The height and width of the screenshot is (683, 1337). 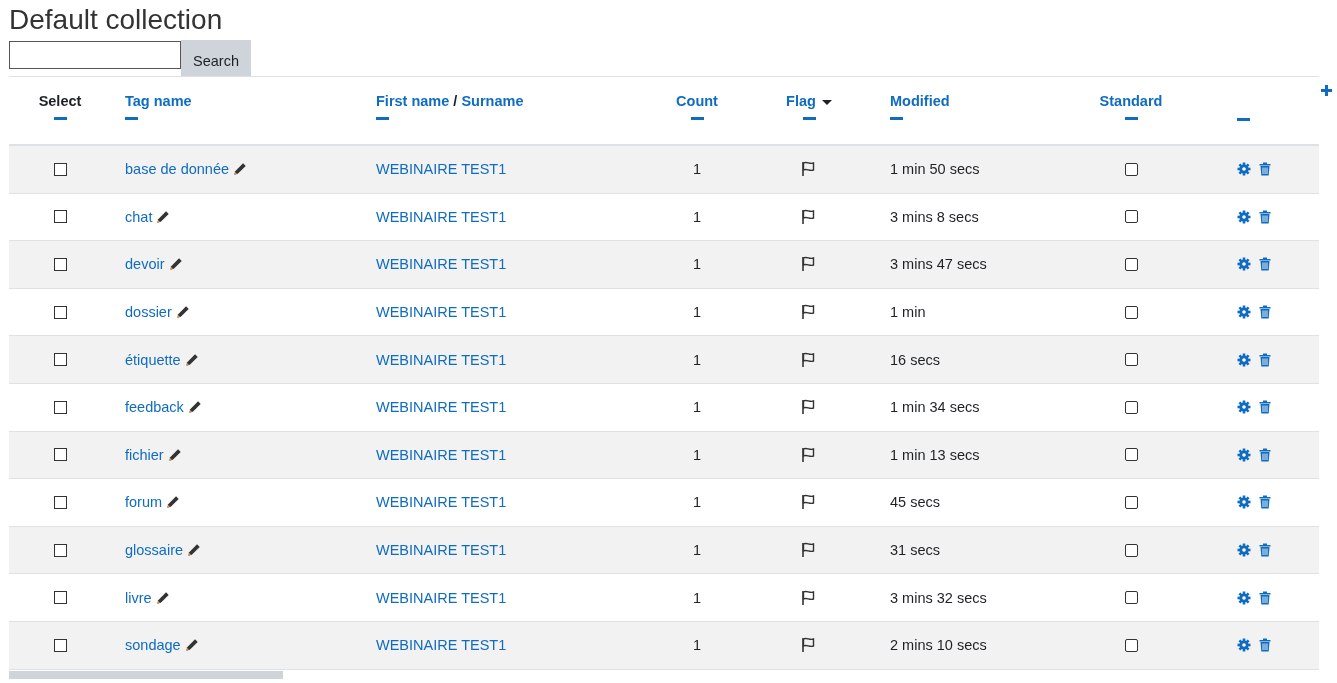 What do you see at coordinates (413, 101) in the screenshot?
I see `column-header-link: First name` at bounding box center [413, 101].